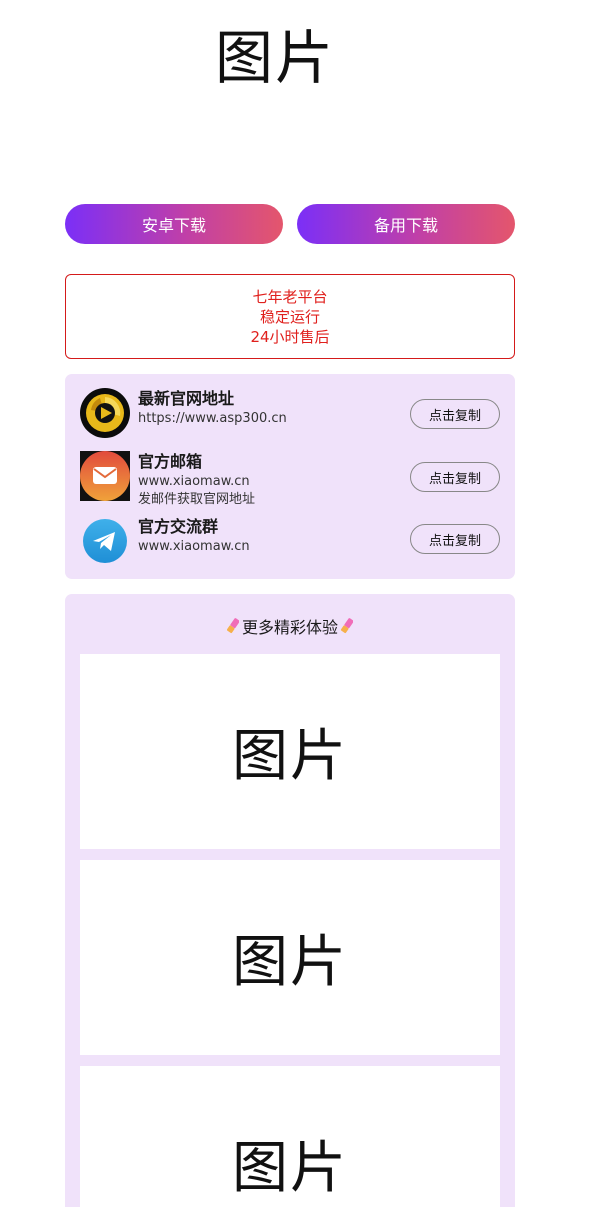 This screenshot has height=1207, width=589. Describe the element at coordinates (186, 398) in the screenshot. I see `contact-title: 最新官网地址` at that location.